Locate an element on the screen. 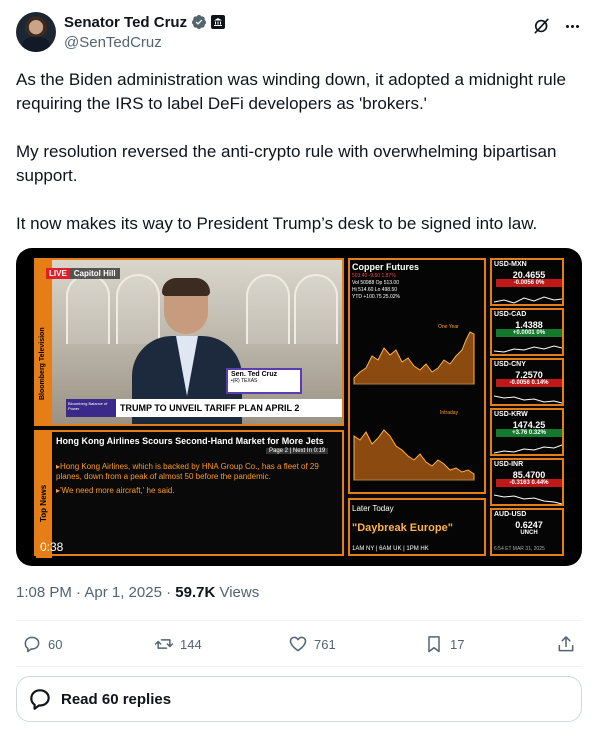 Image resolution: width=598 pixels, height=730 pixels. video-duration: 0:38 is located at coordinates (52, 547).